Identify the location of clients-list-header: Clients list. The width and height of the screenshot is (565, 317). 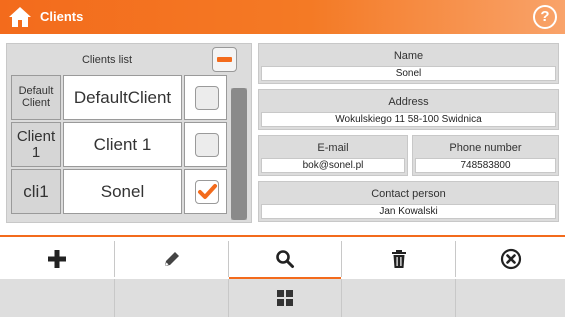
(129, 59).